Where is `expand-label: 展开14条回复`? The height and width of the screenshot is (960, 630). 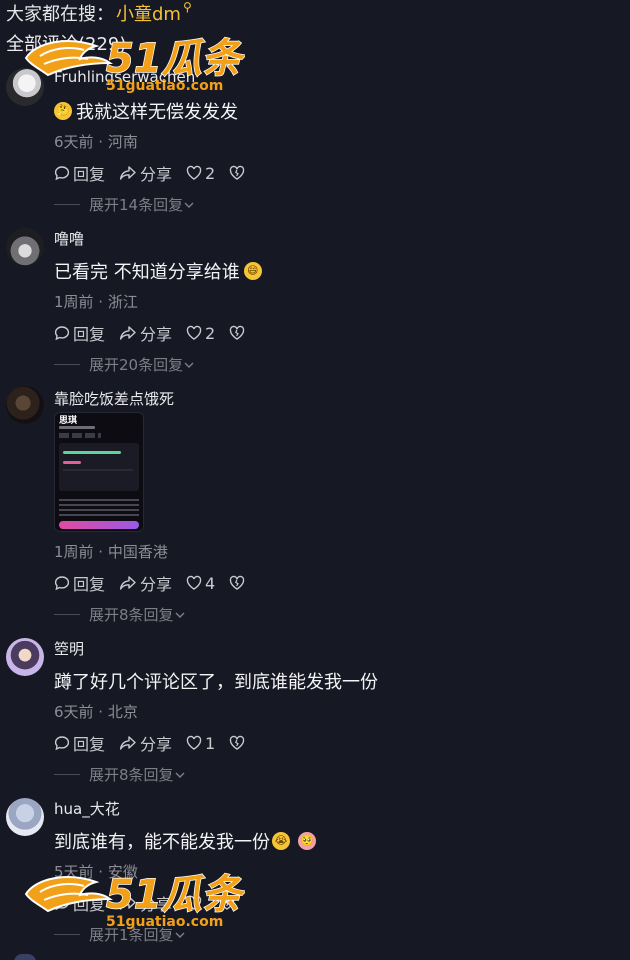
expand-label: 展开14条回复 is located at coordinates (136, 205).